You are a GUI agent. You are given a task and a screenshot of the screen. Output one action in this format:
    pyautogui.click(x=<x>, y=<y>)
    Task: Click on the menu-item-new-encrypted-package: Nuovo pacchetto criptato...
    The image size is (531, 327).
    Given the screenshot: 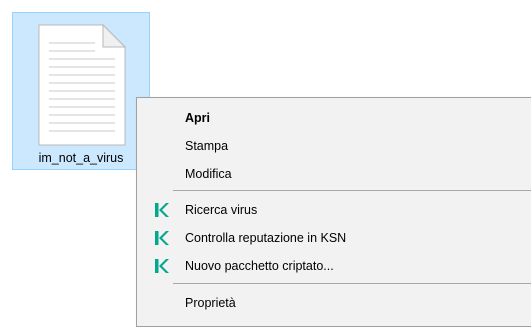 What is the action you would take?
    pyautogui.click(x=334, y=266)
    